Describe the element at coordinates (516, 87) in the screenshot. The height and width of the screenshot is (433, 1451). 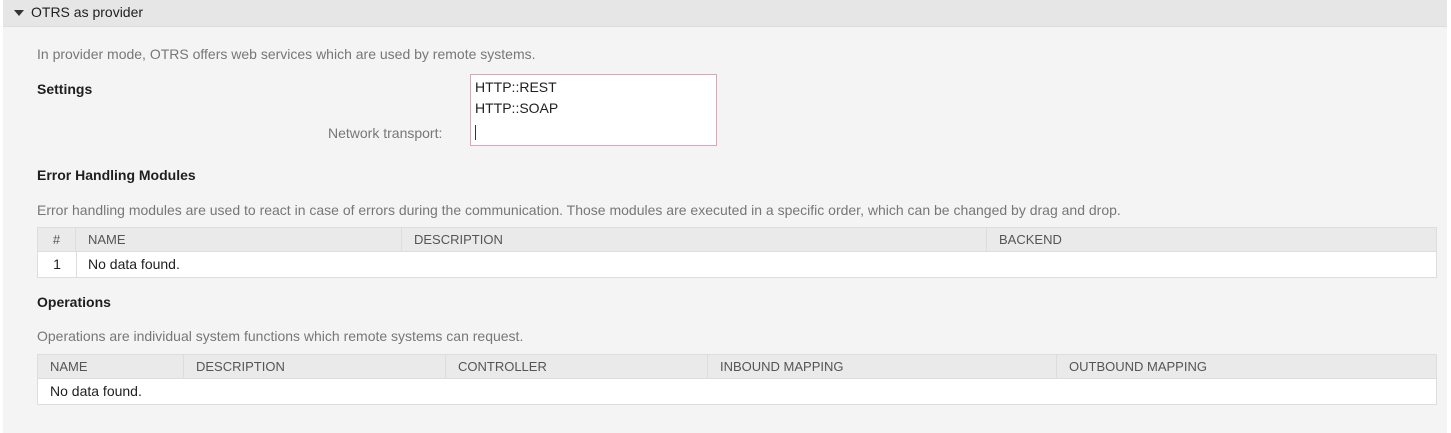
I see `network-transport-option-rest: HTTP::REST` at that location.